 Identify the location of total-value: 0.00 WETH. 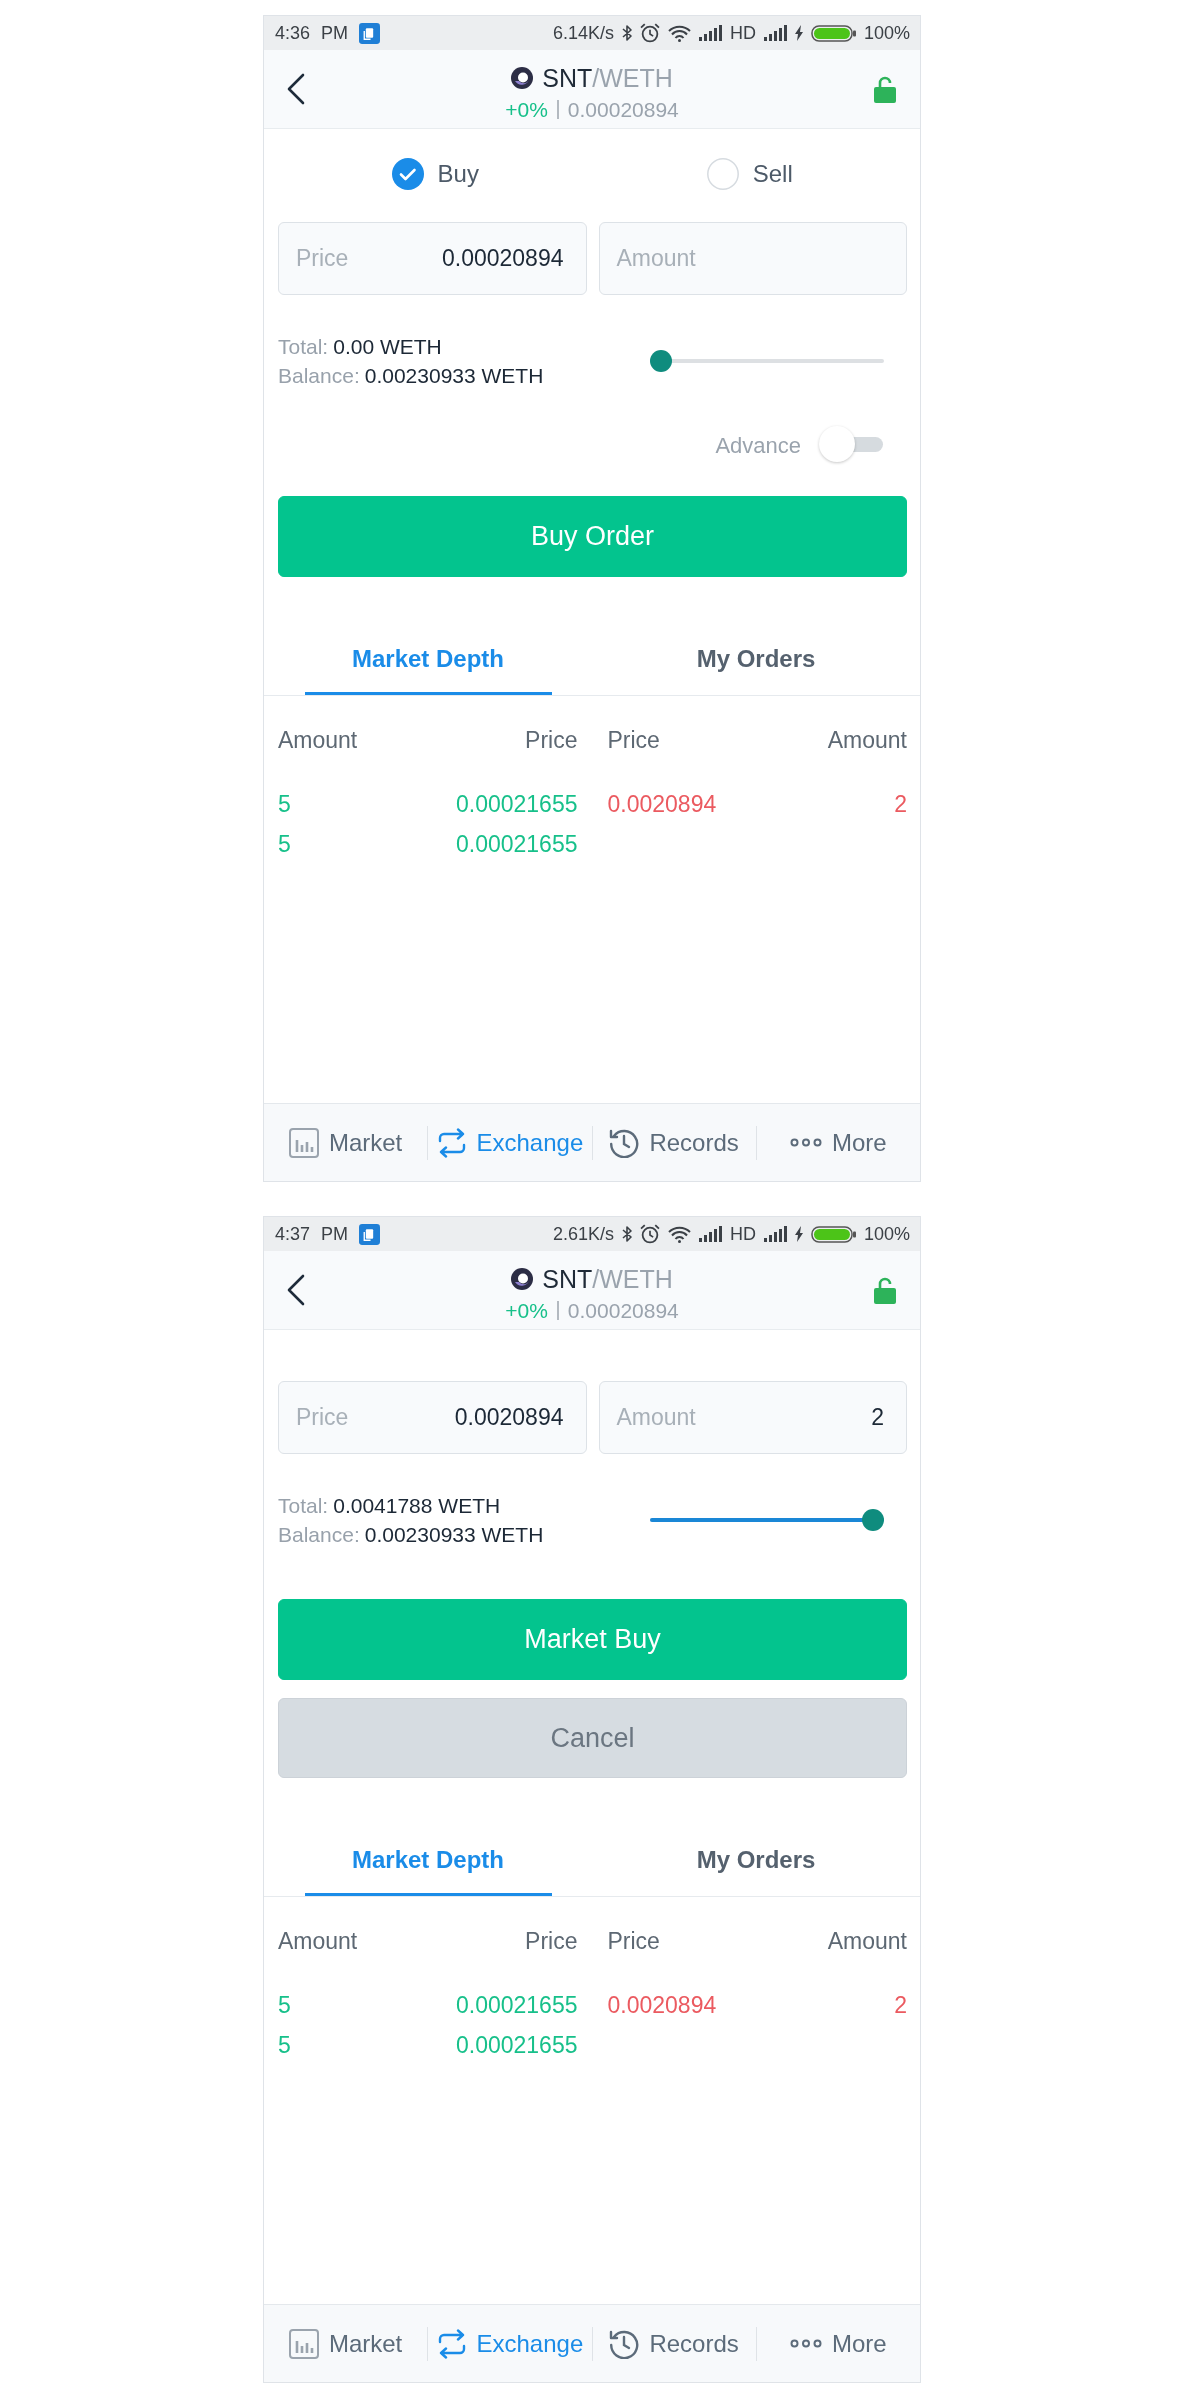
(387, 346).